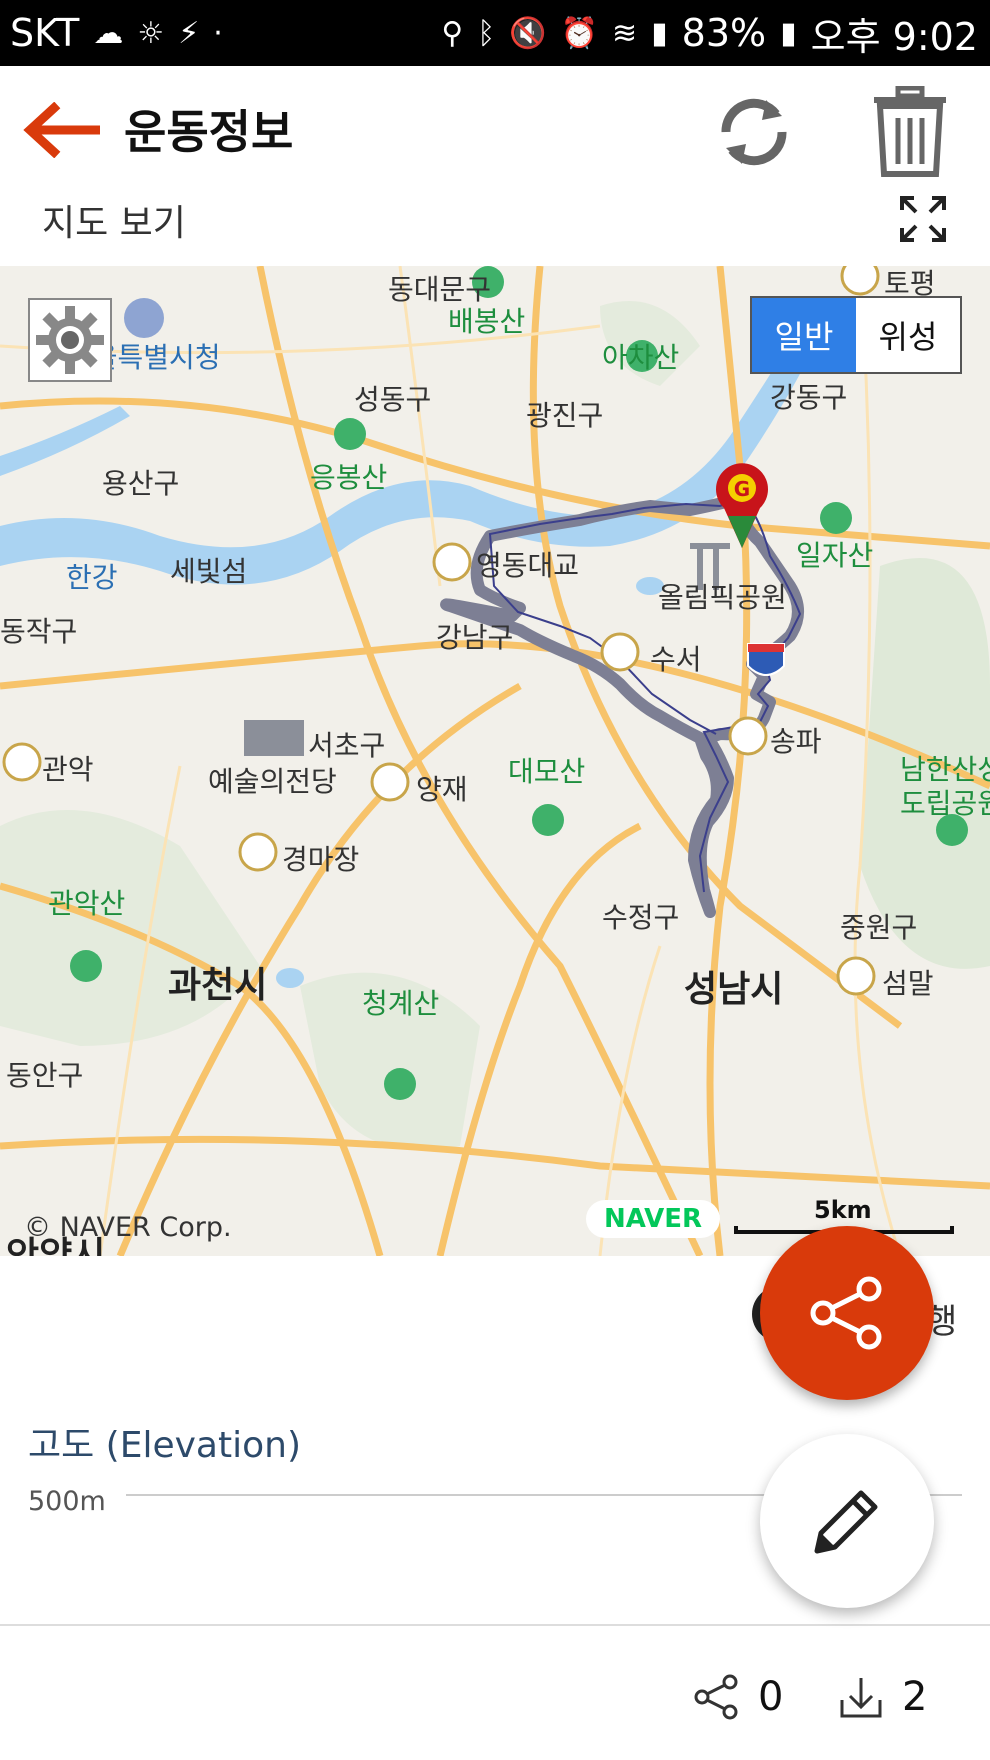  Describe the element at coordinates (835, 555) in the screenshot. I see `map-label-iljasan: 일자산` at that location.